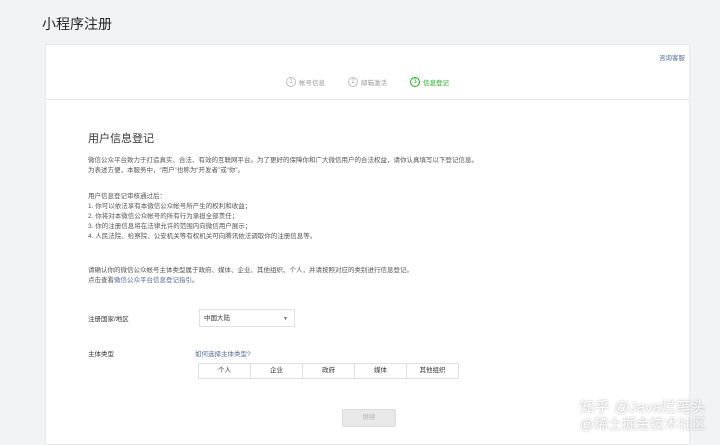 Image resolution: width=720 pixels, height=445 pixels. I want to click on step-label: 帐号信息, so click(312, 83).